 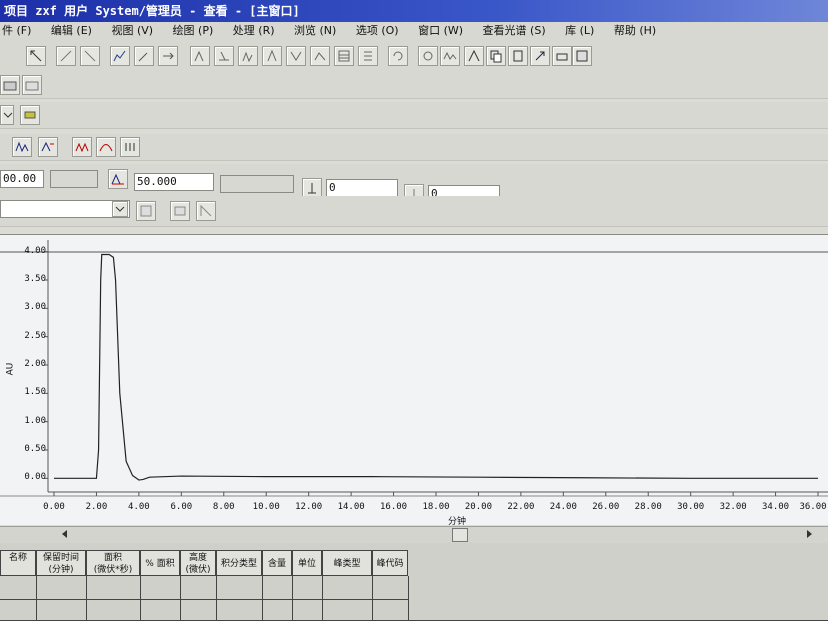 I want to click on table-header-peak-type: 峰类型, so click(x=347, y=563).